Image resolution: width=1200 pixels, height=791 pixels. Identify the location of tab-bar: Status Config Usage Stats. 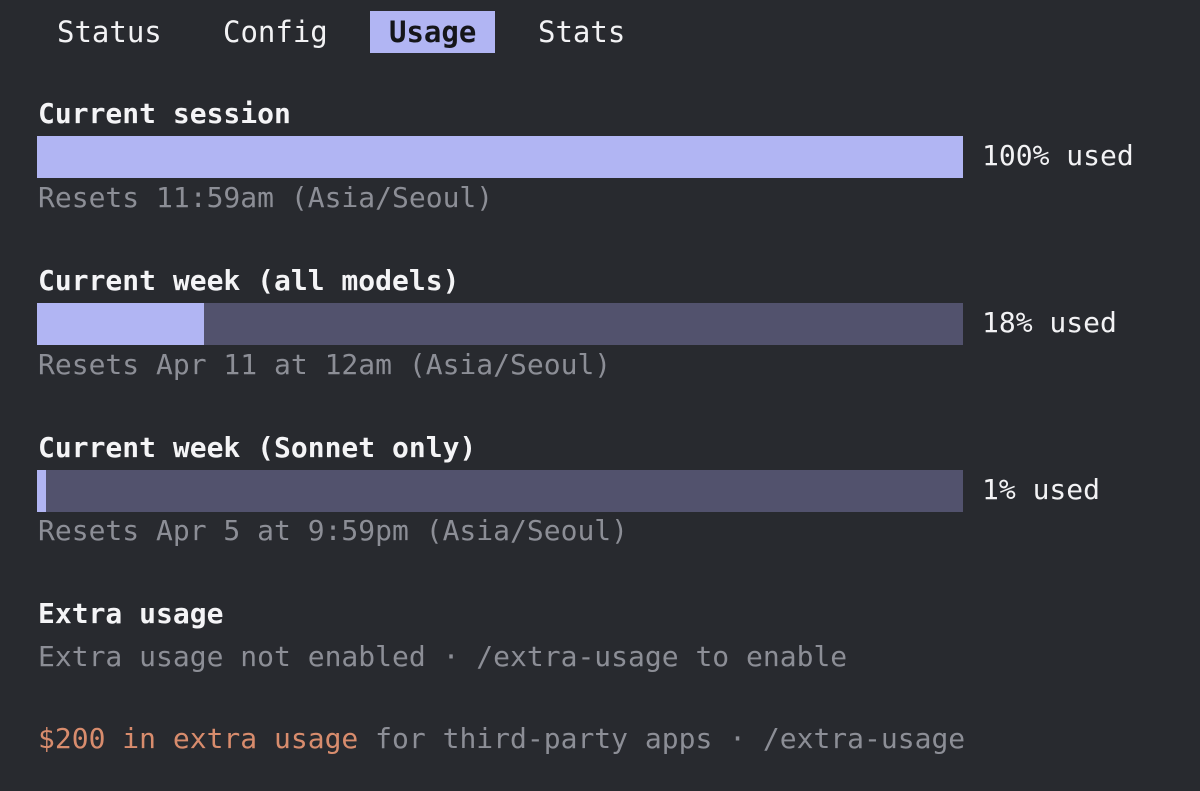
(600, 32).